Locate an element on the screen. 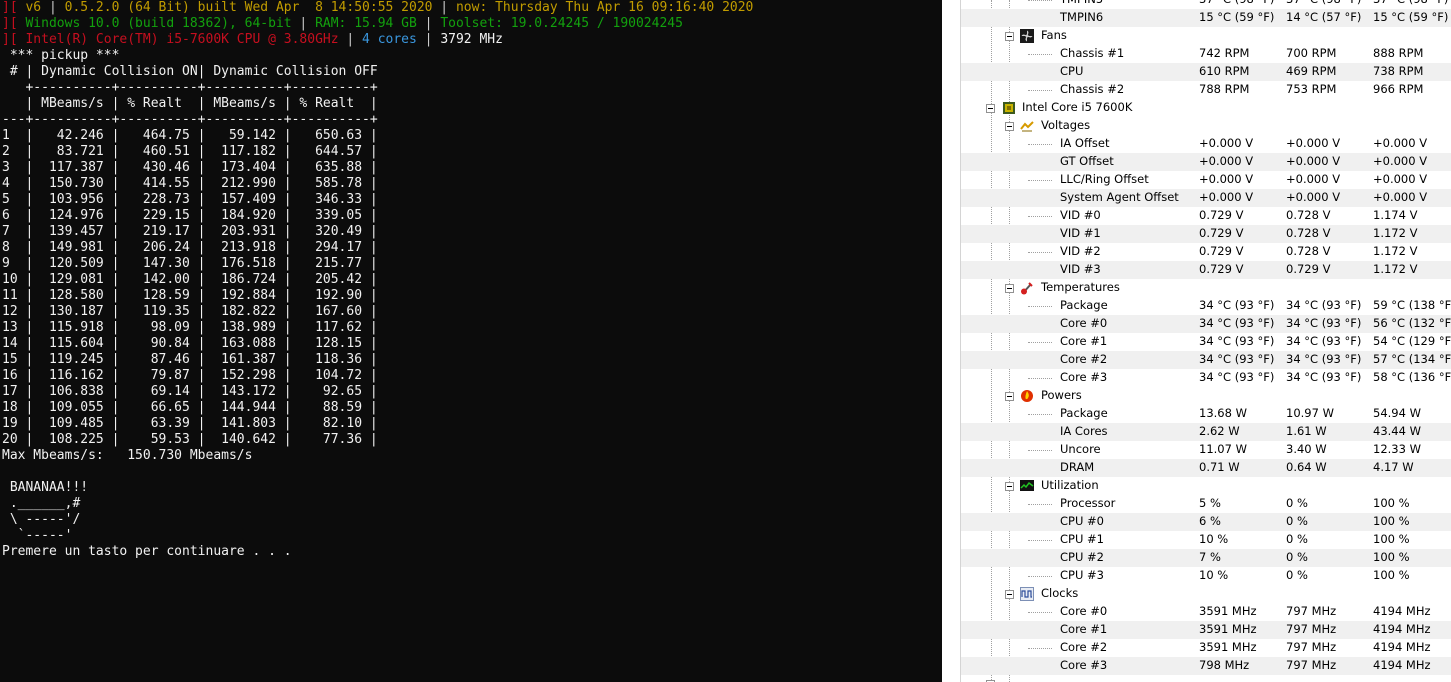 Image resolution: width=1451 pixels, height=682 pixels. sensor-label: IA Offset is located at coordinates (1085, 143).